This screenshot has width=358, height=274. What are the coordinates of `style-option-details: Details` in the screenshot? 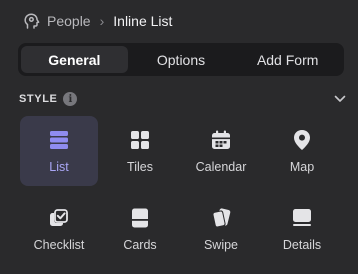 It's located at (302, 229).